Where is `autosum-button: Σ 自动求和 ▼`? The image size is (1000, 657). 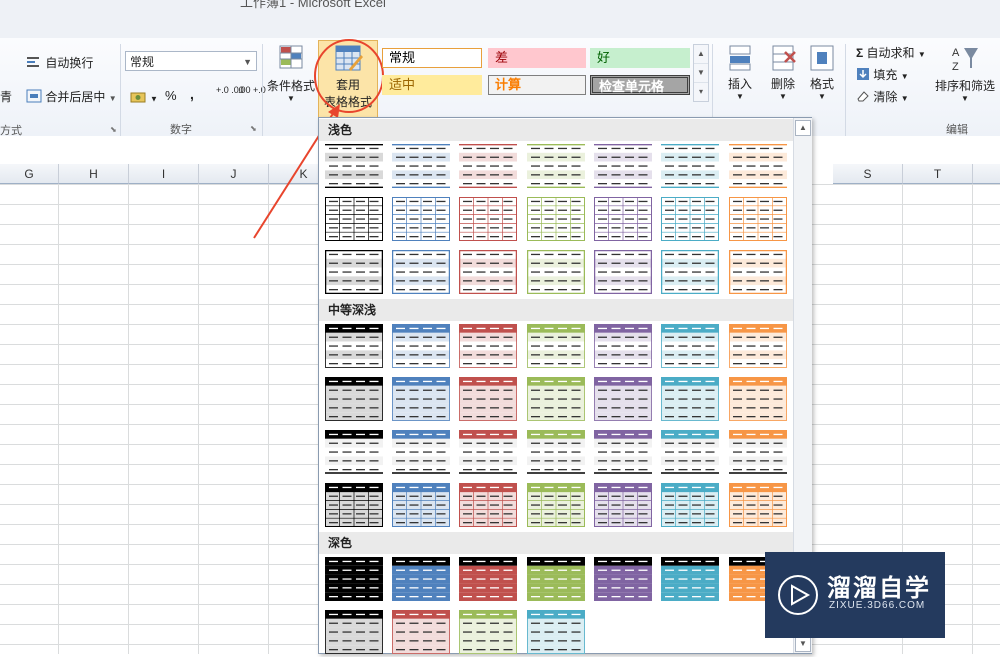 autosum-button: Σ 自动求和 ▼ is located at coordinates (891, 52).